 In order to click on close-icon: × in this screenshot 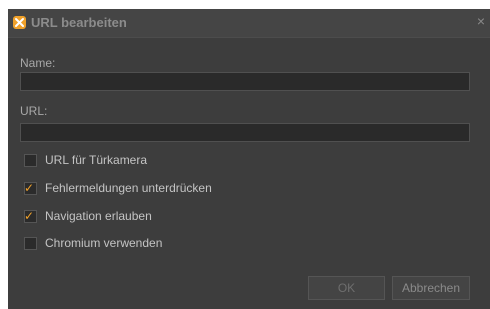, I will do `click(481, 21)`.